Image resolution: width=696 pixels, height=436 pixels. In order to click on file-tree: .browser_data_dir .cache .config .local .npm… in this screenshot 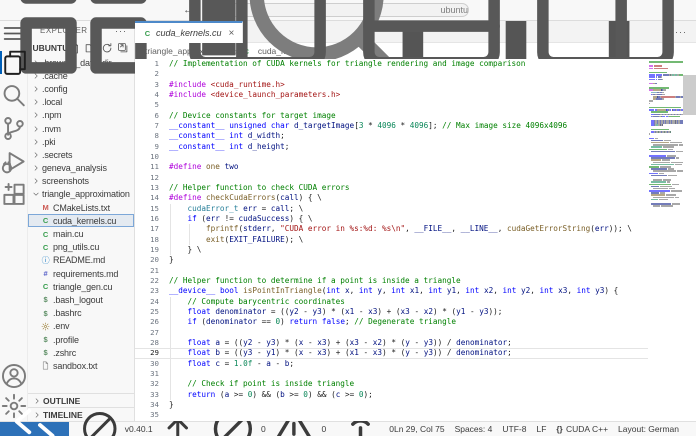, I will do `click(81, 224)`.